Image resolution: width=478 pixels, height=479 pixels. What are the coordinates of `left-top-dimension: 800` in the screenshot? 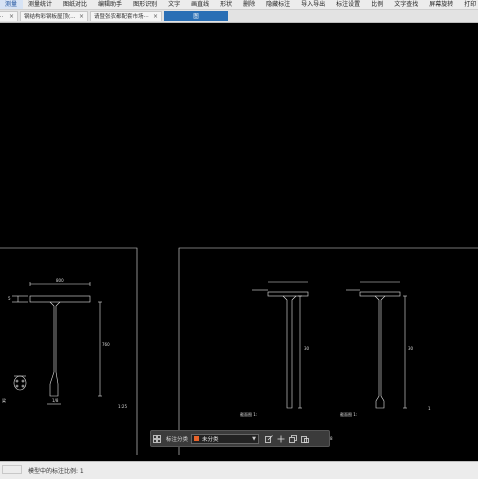 It's located at (60, 280).